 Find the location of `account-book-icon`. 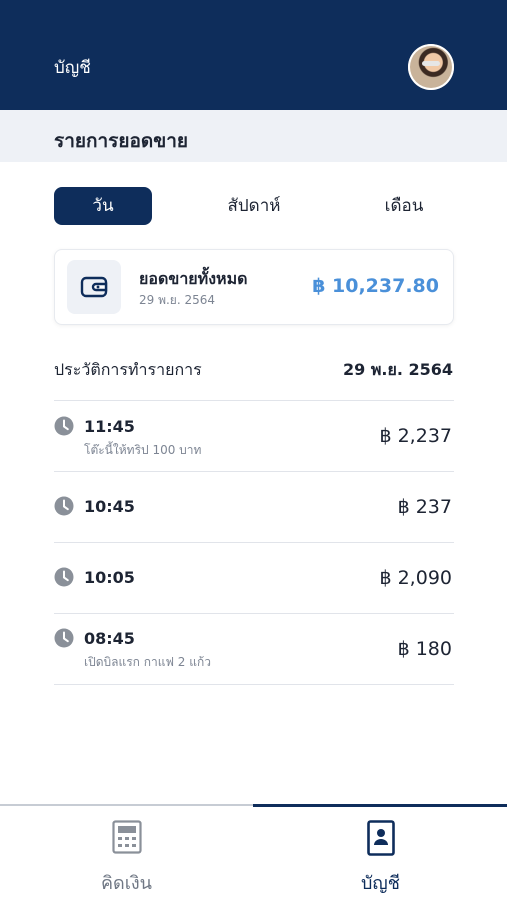

account-book-icon is located at coordinates (380, 838).